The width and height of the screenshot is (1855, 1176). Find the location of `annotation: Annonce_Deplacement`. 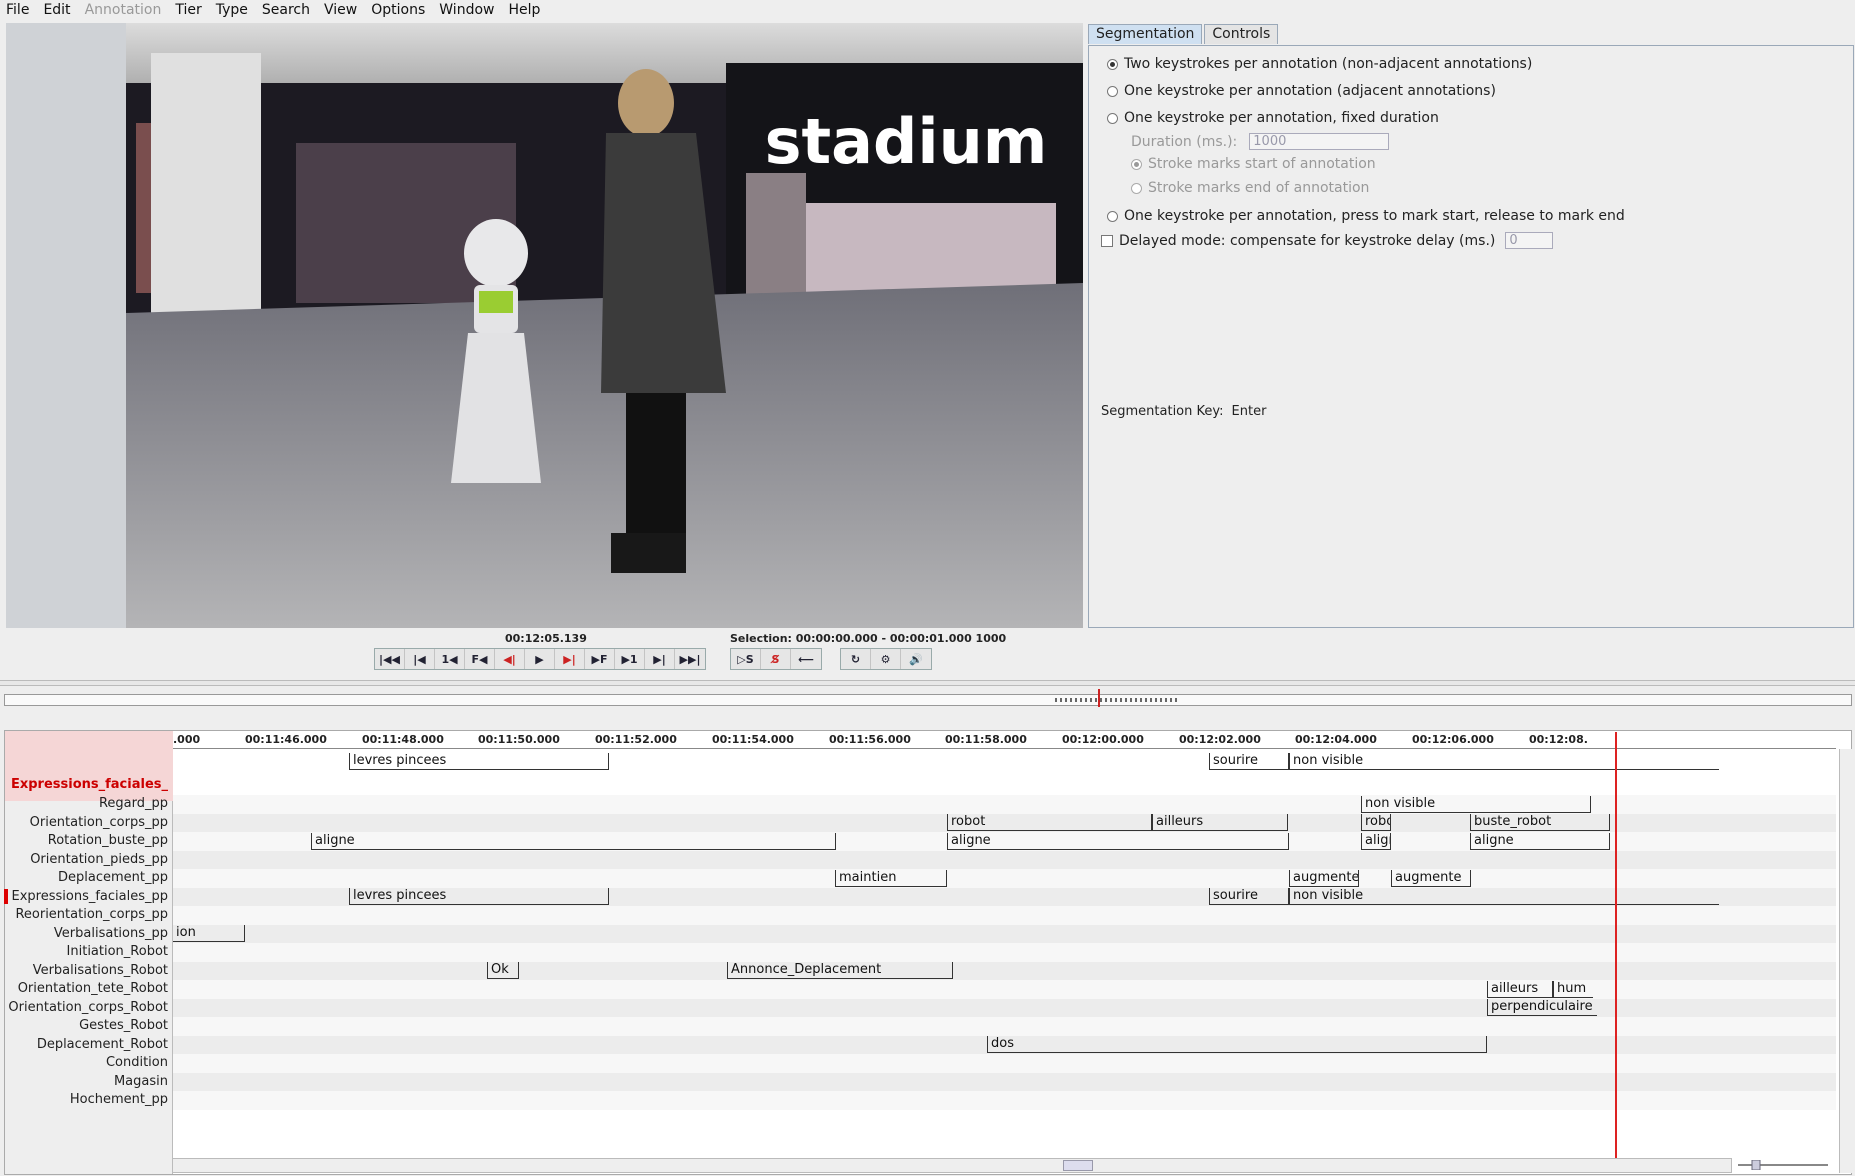

annotation: Annonce_Deplacement is located at coordinates (840, 970).